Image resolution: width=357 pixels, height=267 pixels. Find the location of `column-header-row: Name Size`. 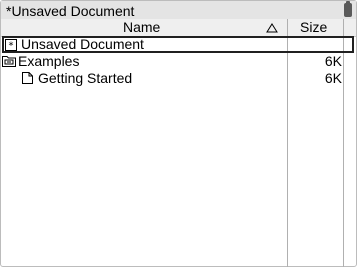

column-header-row: Name Size is located at coordinates (178, 28).